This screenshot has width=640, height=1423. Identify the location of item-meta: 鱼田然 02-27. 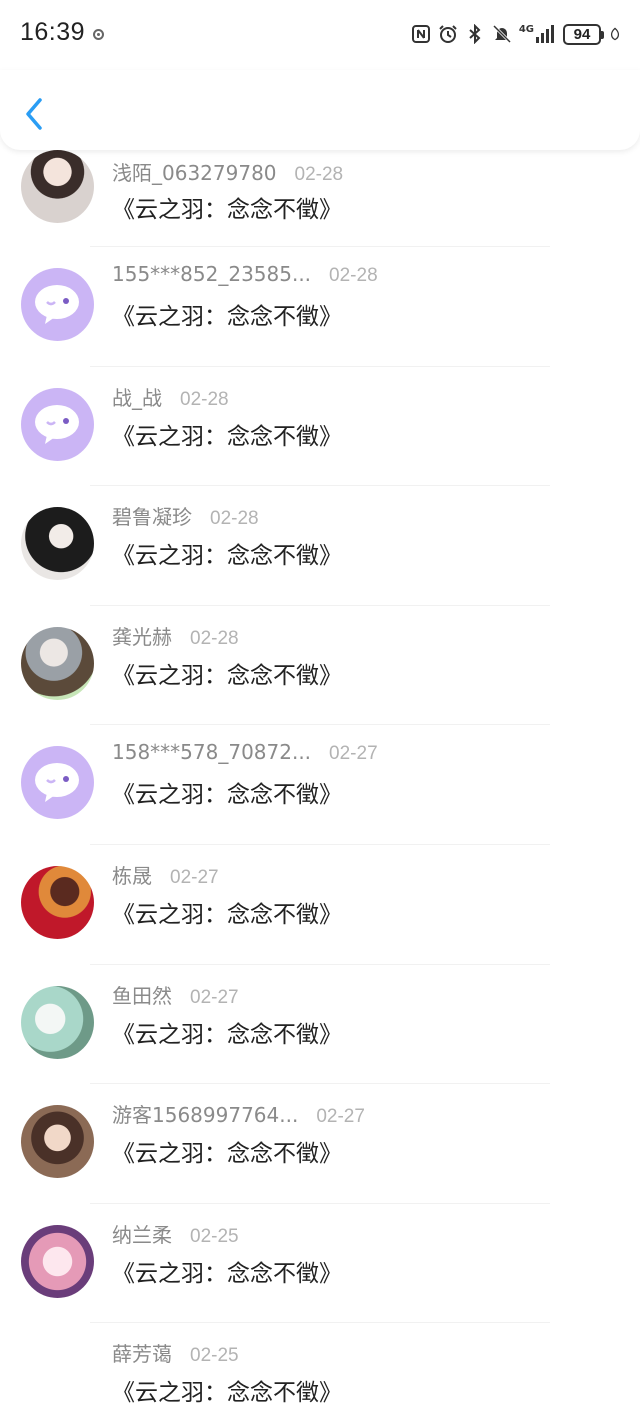
(175, 994).